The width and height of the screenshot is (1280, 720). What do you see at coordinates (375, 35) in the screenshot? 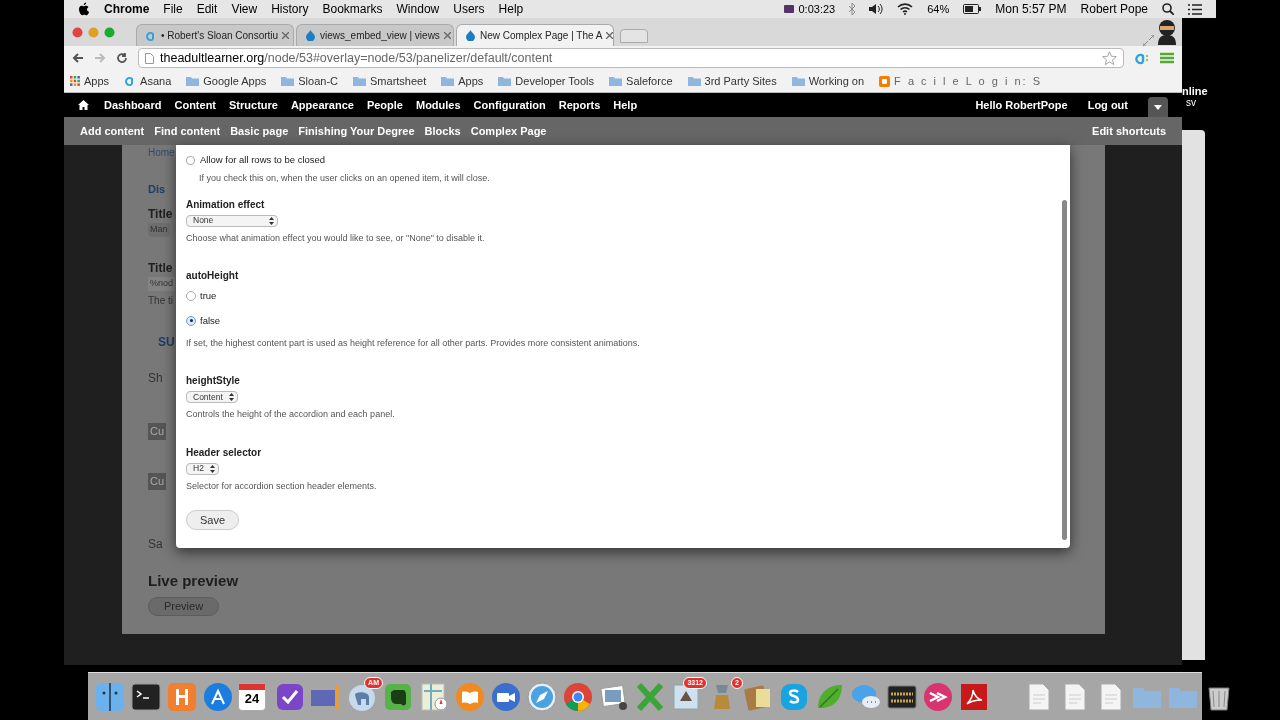
I see `browser-tab: views_embed_view | views` at bounding box center [375, 35].